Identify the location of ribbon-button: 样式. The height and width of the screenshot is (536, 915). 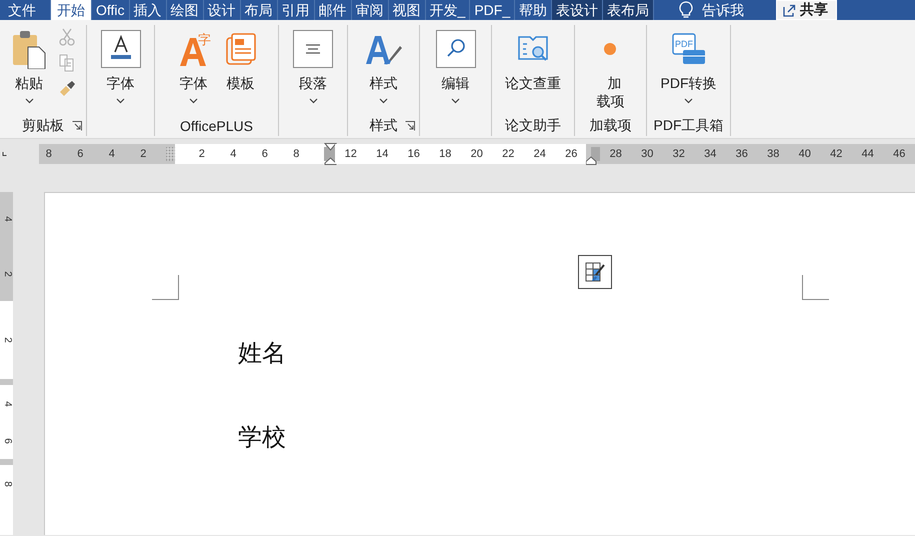
(384, 70).